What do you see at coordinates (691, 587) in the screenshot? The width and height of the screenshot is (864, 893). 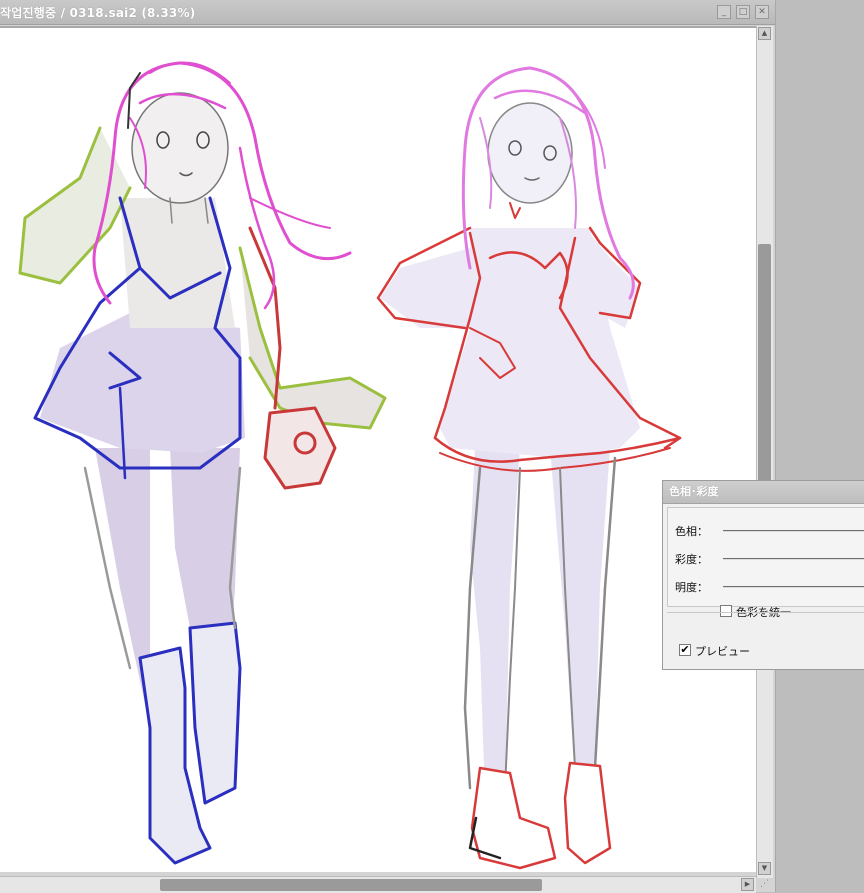 I see `brightness-label: 明度：` at bounding box center [691, 587].